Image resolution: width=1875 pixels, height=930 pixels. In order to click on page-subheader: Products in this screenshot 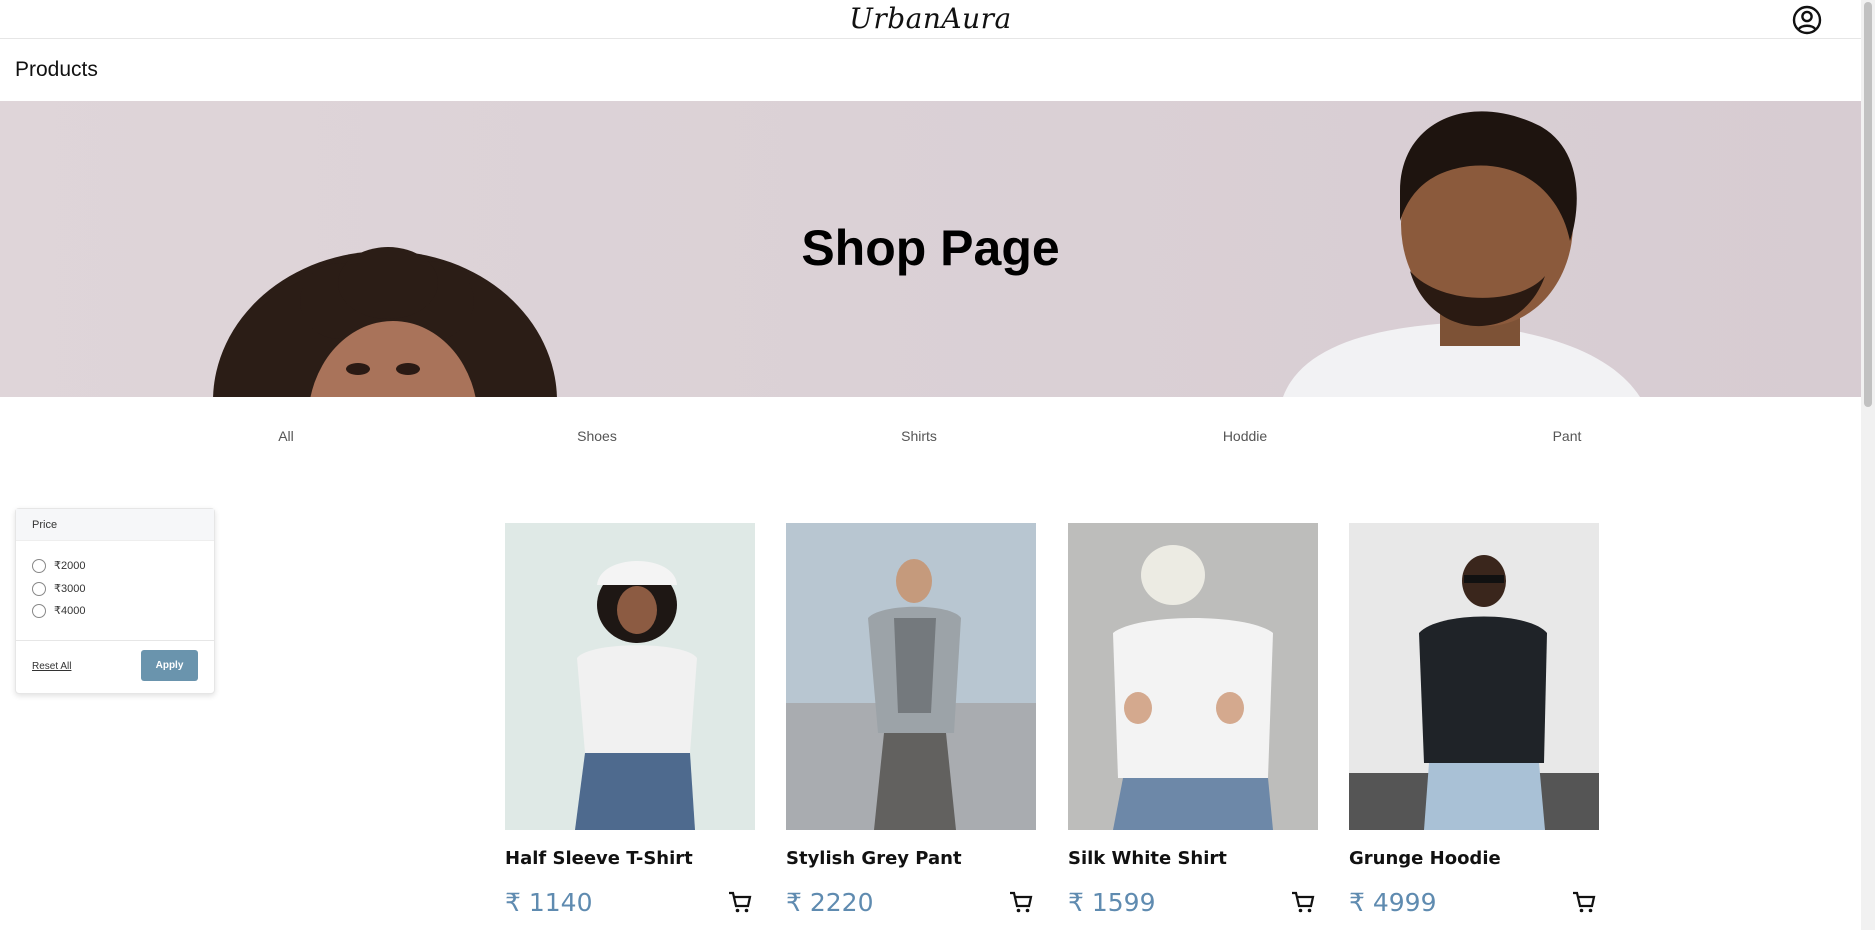, I will do `click(930, 70)`.